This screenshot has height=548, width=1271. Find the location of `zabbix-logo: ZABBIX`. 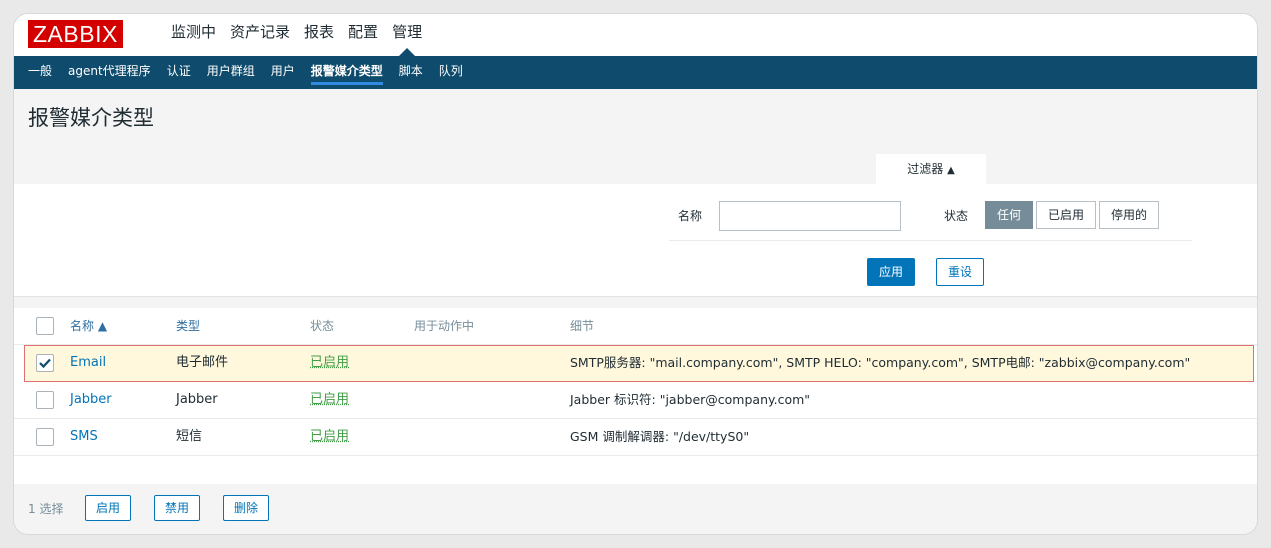

zabbix-logo: ZABBIX is located at coordinates (75, 34).